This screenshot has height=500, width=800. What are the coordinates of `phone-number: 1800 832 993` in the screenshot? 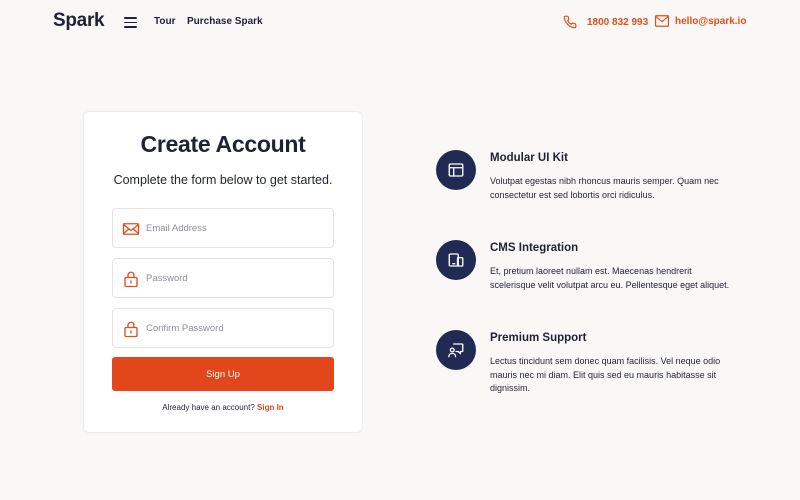 It's located at (618, 22).